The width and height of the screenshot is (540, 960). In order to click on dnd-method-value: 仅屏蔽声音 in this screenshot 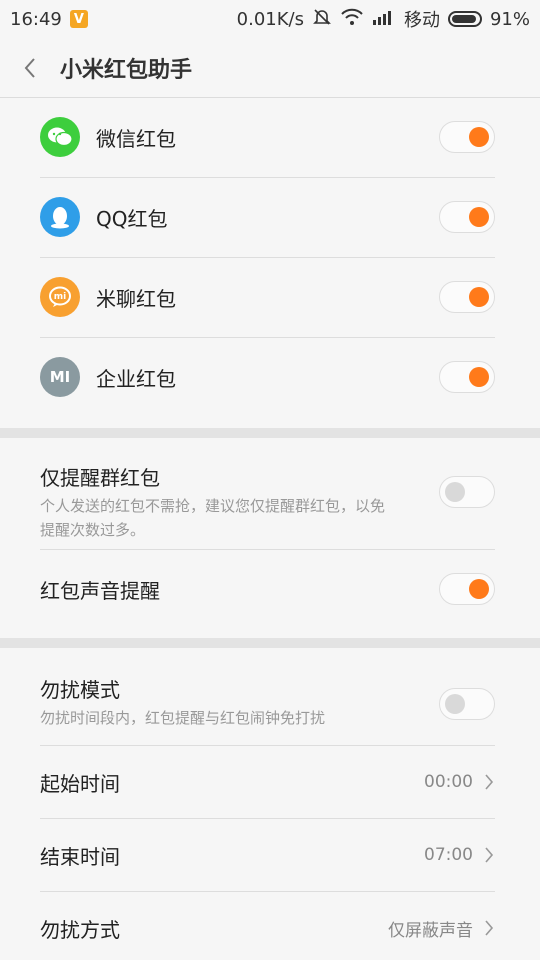, I will do `click(430, 930)`.